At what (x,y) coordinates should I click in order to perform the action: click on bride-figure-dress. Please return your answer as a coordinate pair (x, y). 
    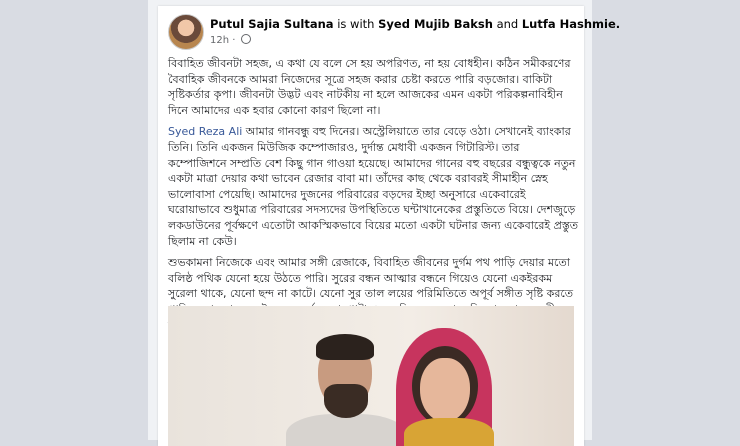
    Looking at the image, I should click on (449, 432).